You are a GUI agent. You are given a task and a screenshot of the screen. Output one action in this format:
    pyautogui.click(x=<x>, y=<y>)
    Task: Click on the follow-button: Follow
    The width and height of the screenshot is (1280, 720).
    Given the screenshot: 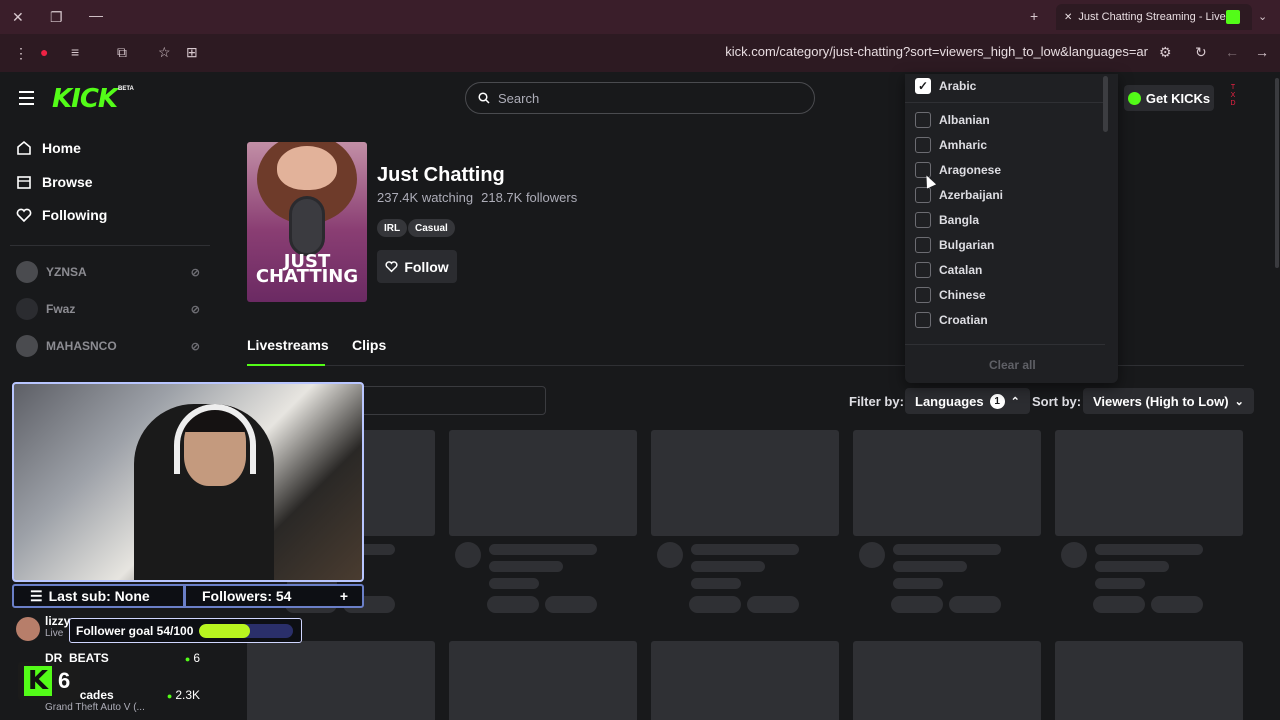 What is the action you would take?
    pyautogui.click(x=417, y=266)
    